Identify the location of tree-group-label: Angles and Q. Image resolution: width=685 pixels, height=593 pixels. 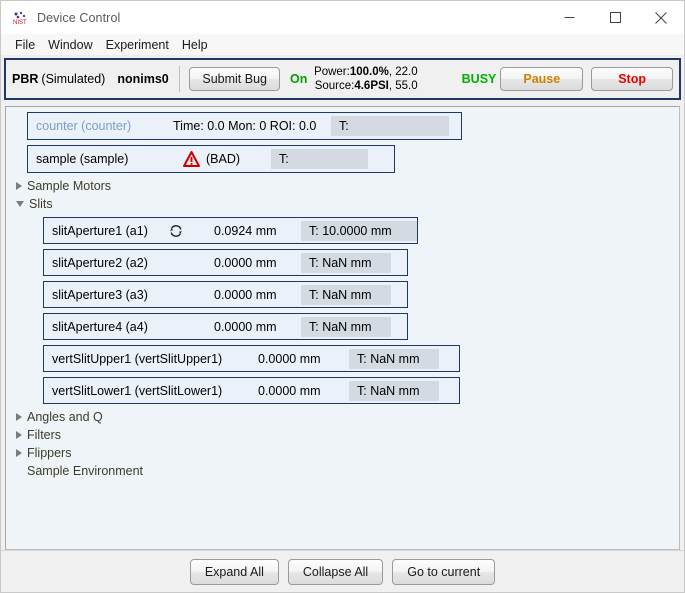
(65, 417).